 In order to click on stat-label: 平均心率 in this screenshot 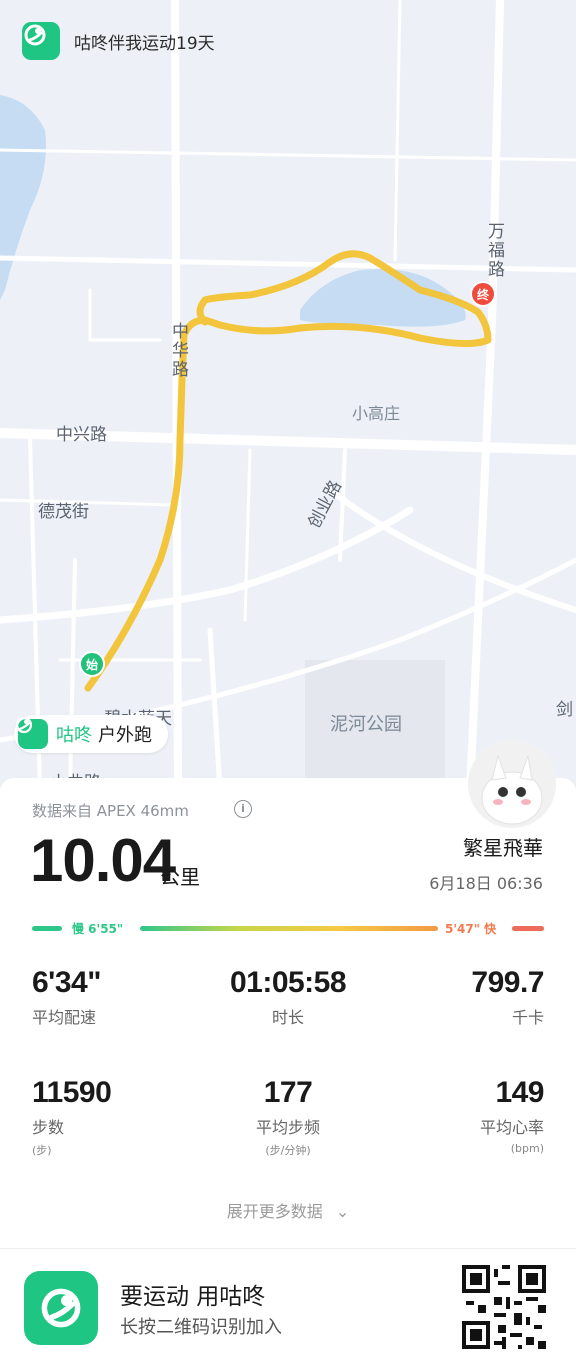, I will do `click(511, 1127)`.